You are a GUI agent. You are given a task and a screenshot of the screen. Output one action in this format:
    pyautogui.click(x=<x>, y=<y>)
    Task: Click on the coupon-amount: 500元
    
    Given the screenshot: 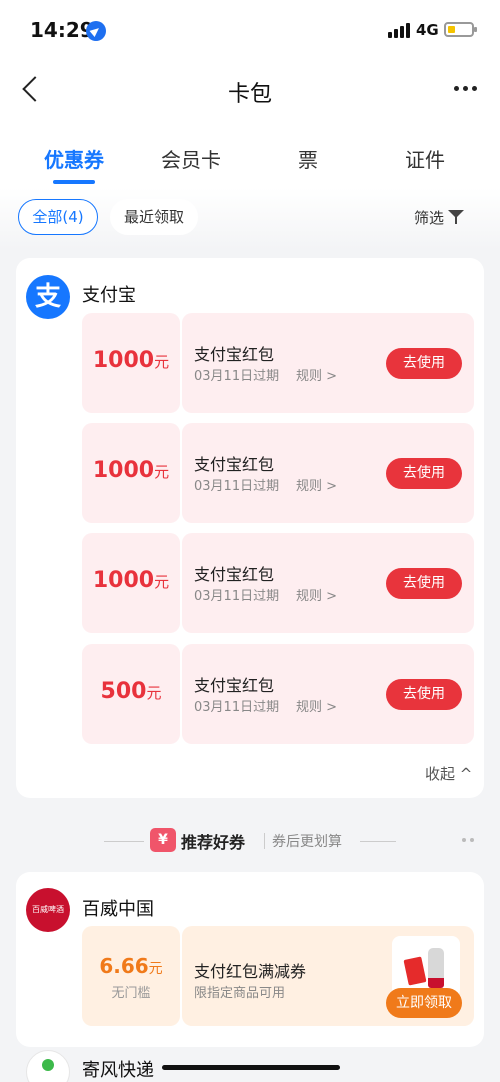 What is the action you would take?
    pyautogui.click(x=131, y=691)
    